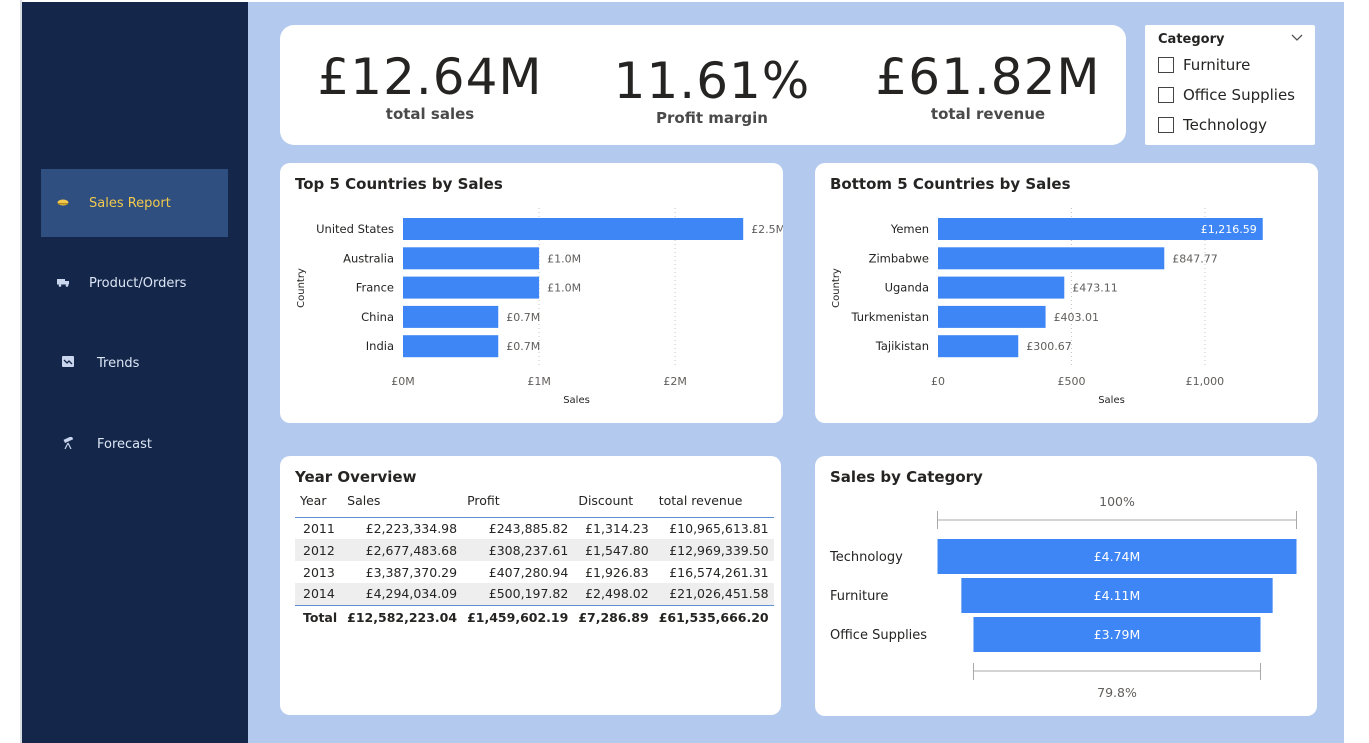 Image resolution: width=1369 pixels, height=743 pixels. Describe the element at coordinates (1071, 381) in the screenshot. I see `x-tick-label: £500` at that location.